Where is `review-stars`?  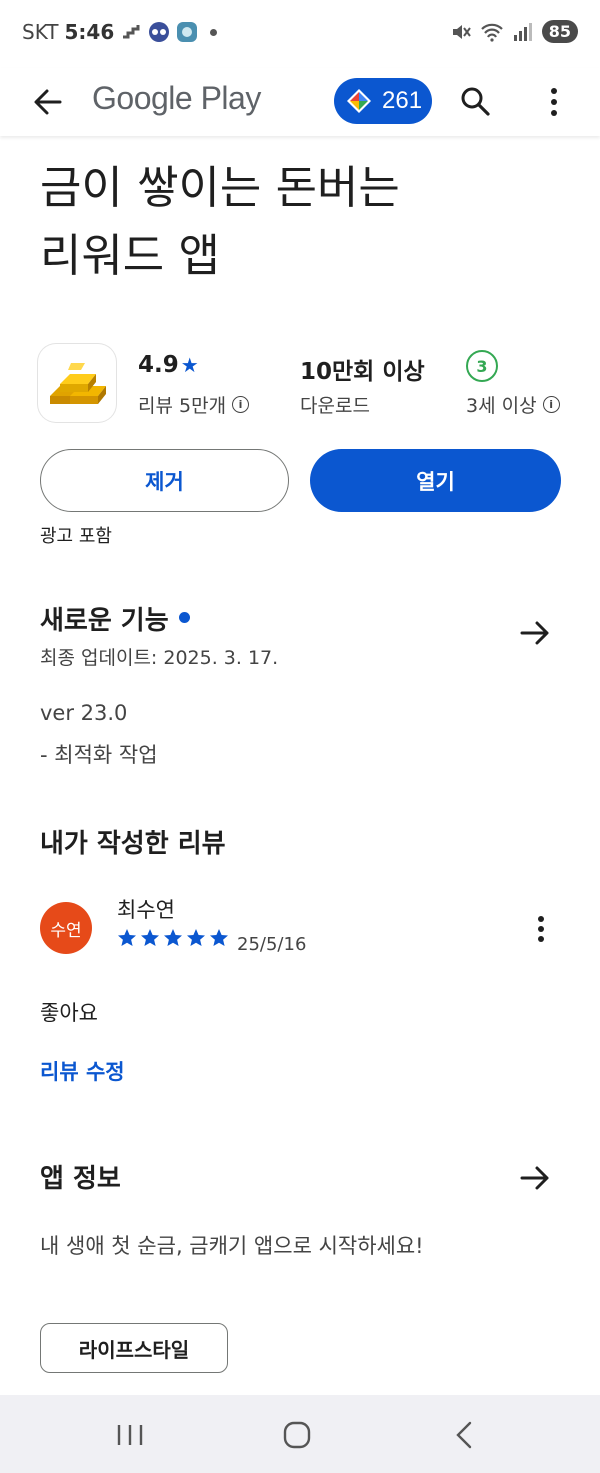 review-stars is located at coordinates (173, 938).